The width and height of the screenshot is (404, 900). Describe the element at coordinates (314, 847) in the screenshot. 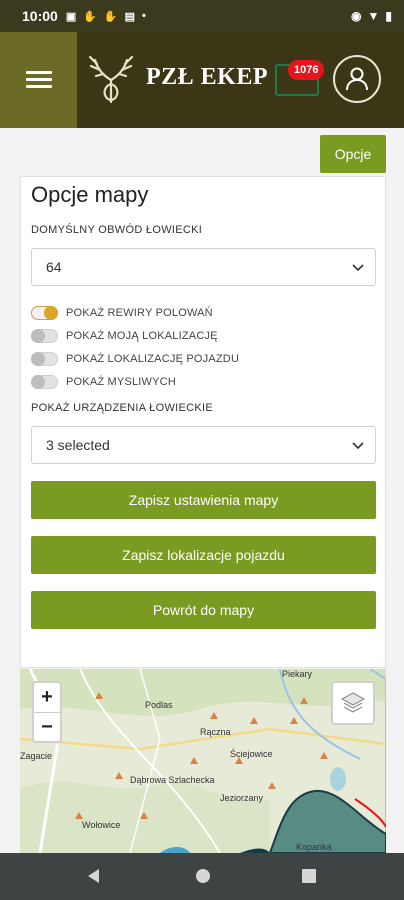

I see `map-place-label: Kopanka` at that location.